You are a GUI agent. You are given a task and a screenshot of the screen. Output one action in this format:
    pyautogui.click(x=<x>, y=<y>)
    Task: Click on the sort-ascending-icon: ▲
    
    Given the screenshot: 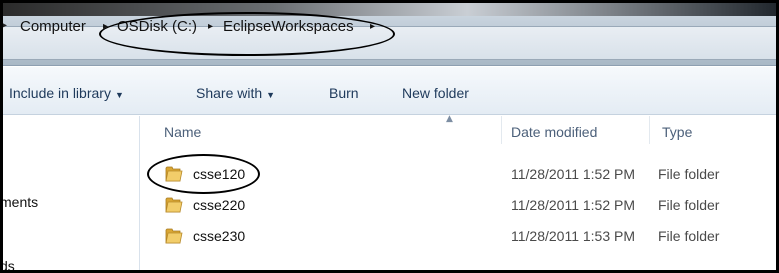 What is the action you would take?
    pyautogui.click(x=449, y=119)
    